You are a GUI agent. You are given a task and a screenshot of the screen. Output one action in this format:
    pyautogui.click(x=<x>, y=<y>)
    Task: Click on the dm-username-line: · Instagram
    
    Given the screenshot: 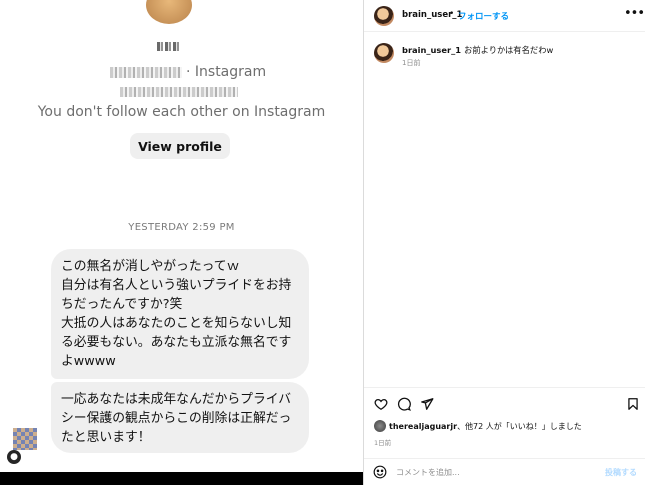 What is the action you would take?
    pyautogui.click(x=181, y=72)
    